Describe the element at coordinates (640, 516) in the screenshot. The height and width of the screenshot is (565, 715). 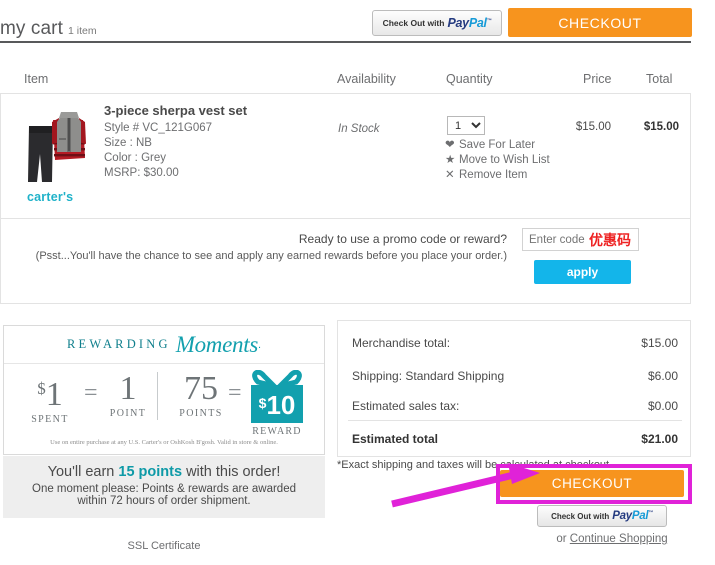
I see `paypal-logo-pal-bottom: Pal` at that location.